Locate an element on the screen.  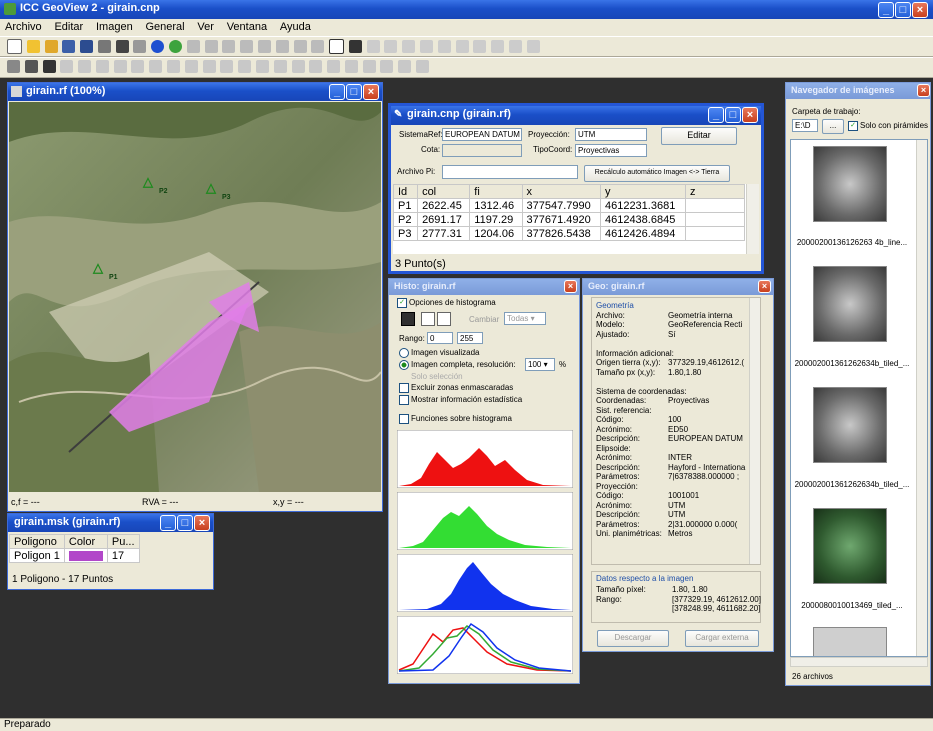
todas-dropdown: Todas ▾ is located at coordinates (525, 318).